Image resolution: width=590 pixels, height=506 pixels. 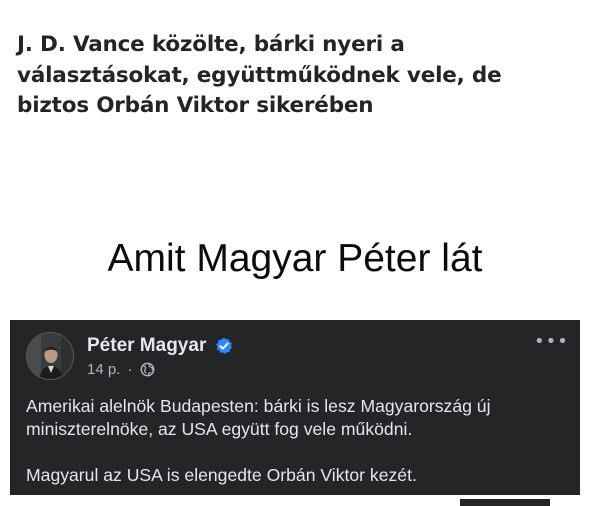 What do you see at coordinates (146, 346) in the screenshot?
I see `post-author-name: Péter Magyar` at bounding box center [146, 346].